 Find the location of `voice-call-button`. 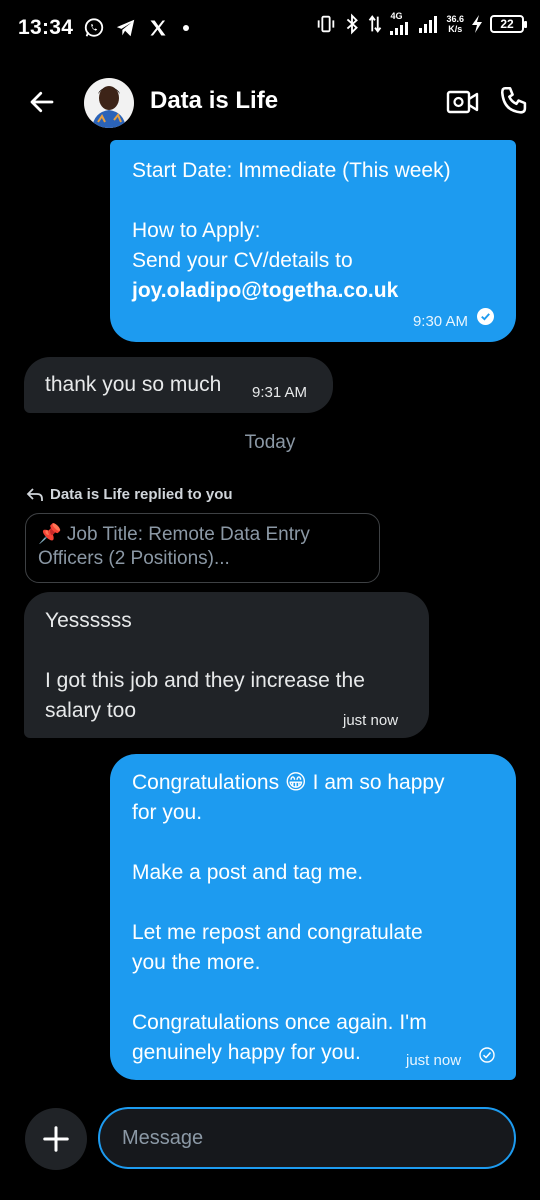

voice-call-button is located at coordinates (515, 101).